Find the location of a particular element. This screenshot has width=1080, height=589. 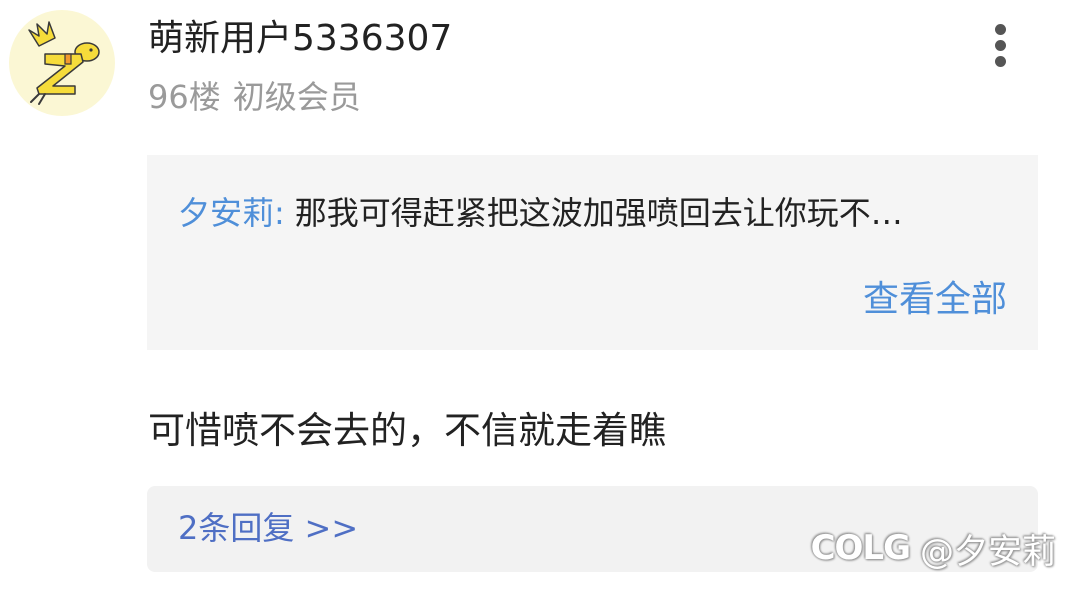

watermark-text: @夕安莉 is located at coordinates (988, 551).